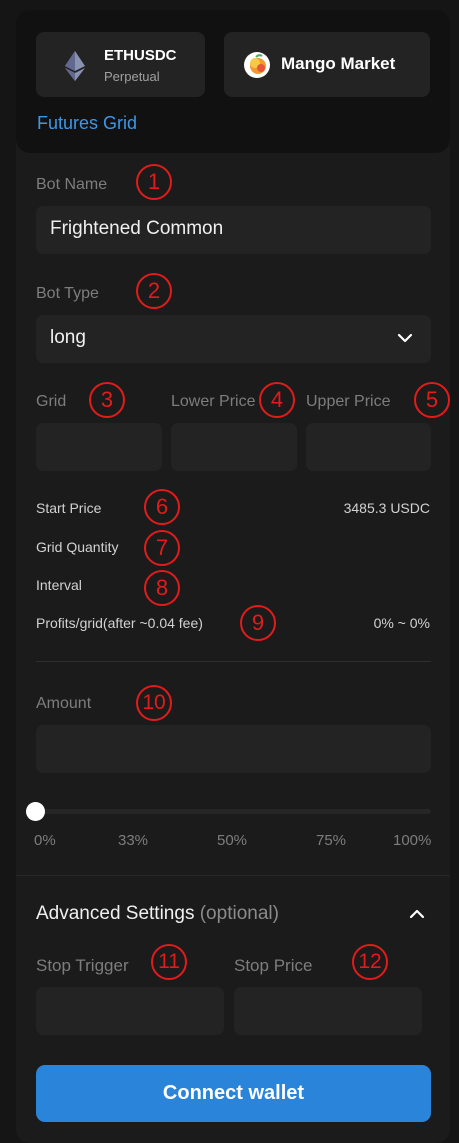  What do you see at coordinates (162, 548) in the screenshot?
I see `annotation-7: 7` at bounding box center [162, 548].